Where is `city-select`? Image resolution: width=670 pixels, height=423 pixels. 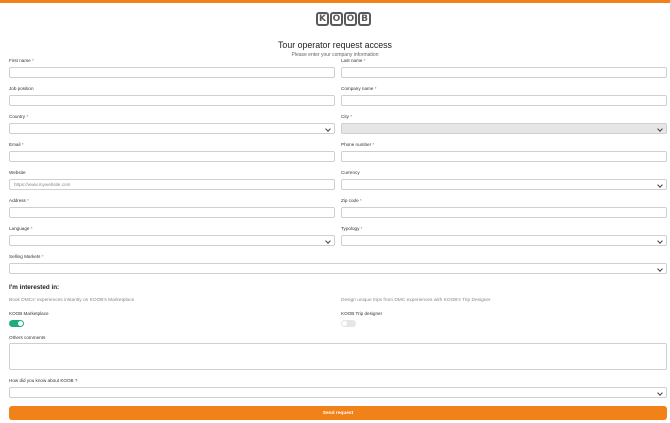
city-select is located at coordinates (504, 128).